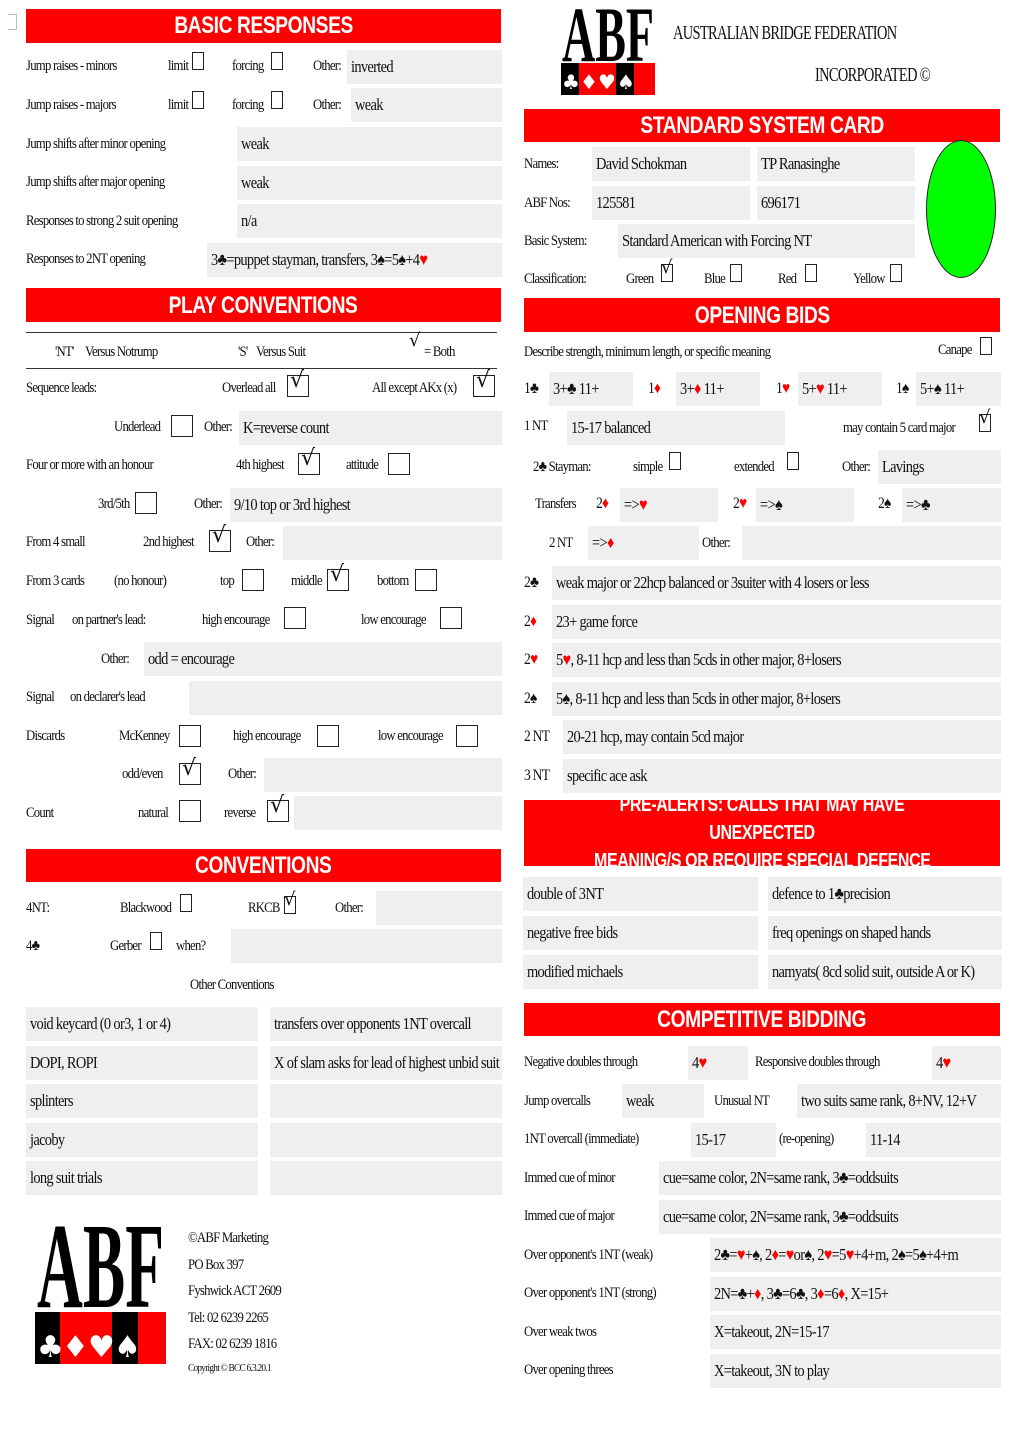 The width and height of the screenshot is (1020, 1442). What do you see at coordinates (142, 1178) in the screenshot?
I see `other-convention-left: long suit trials` at bounding box center [142, 1178].